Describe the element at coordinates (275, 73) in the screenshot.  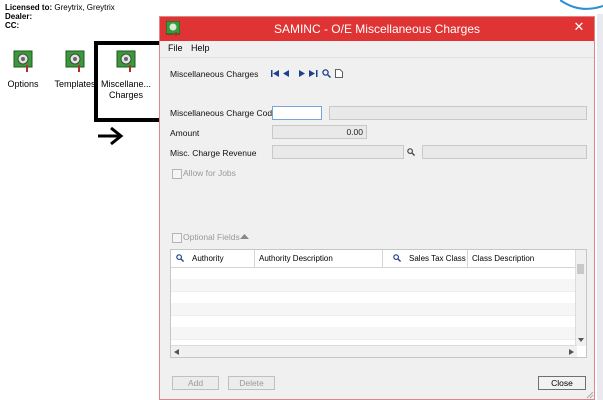
I see `first-record-icon` at that location.